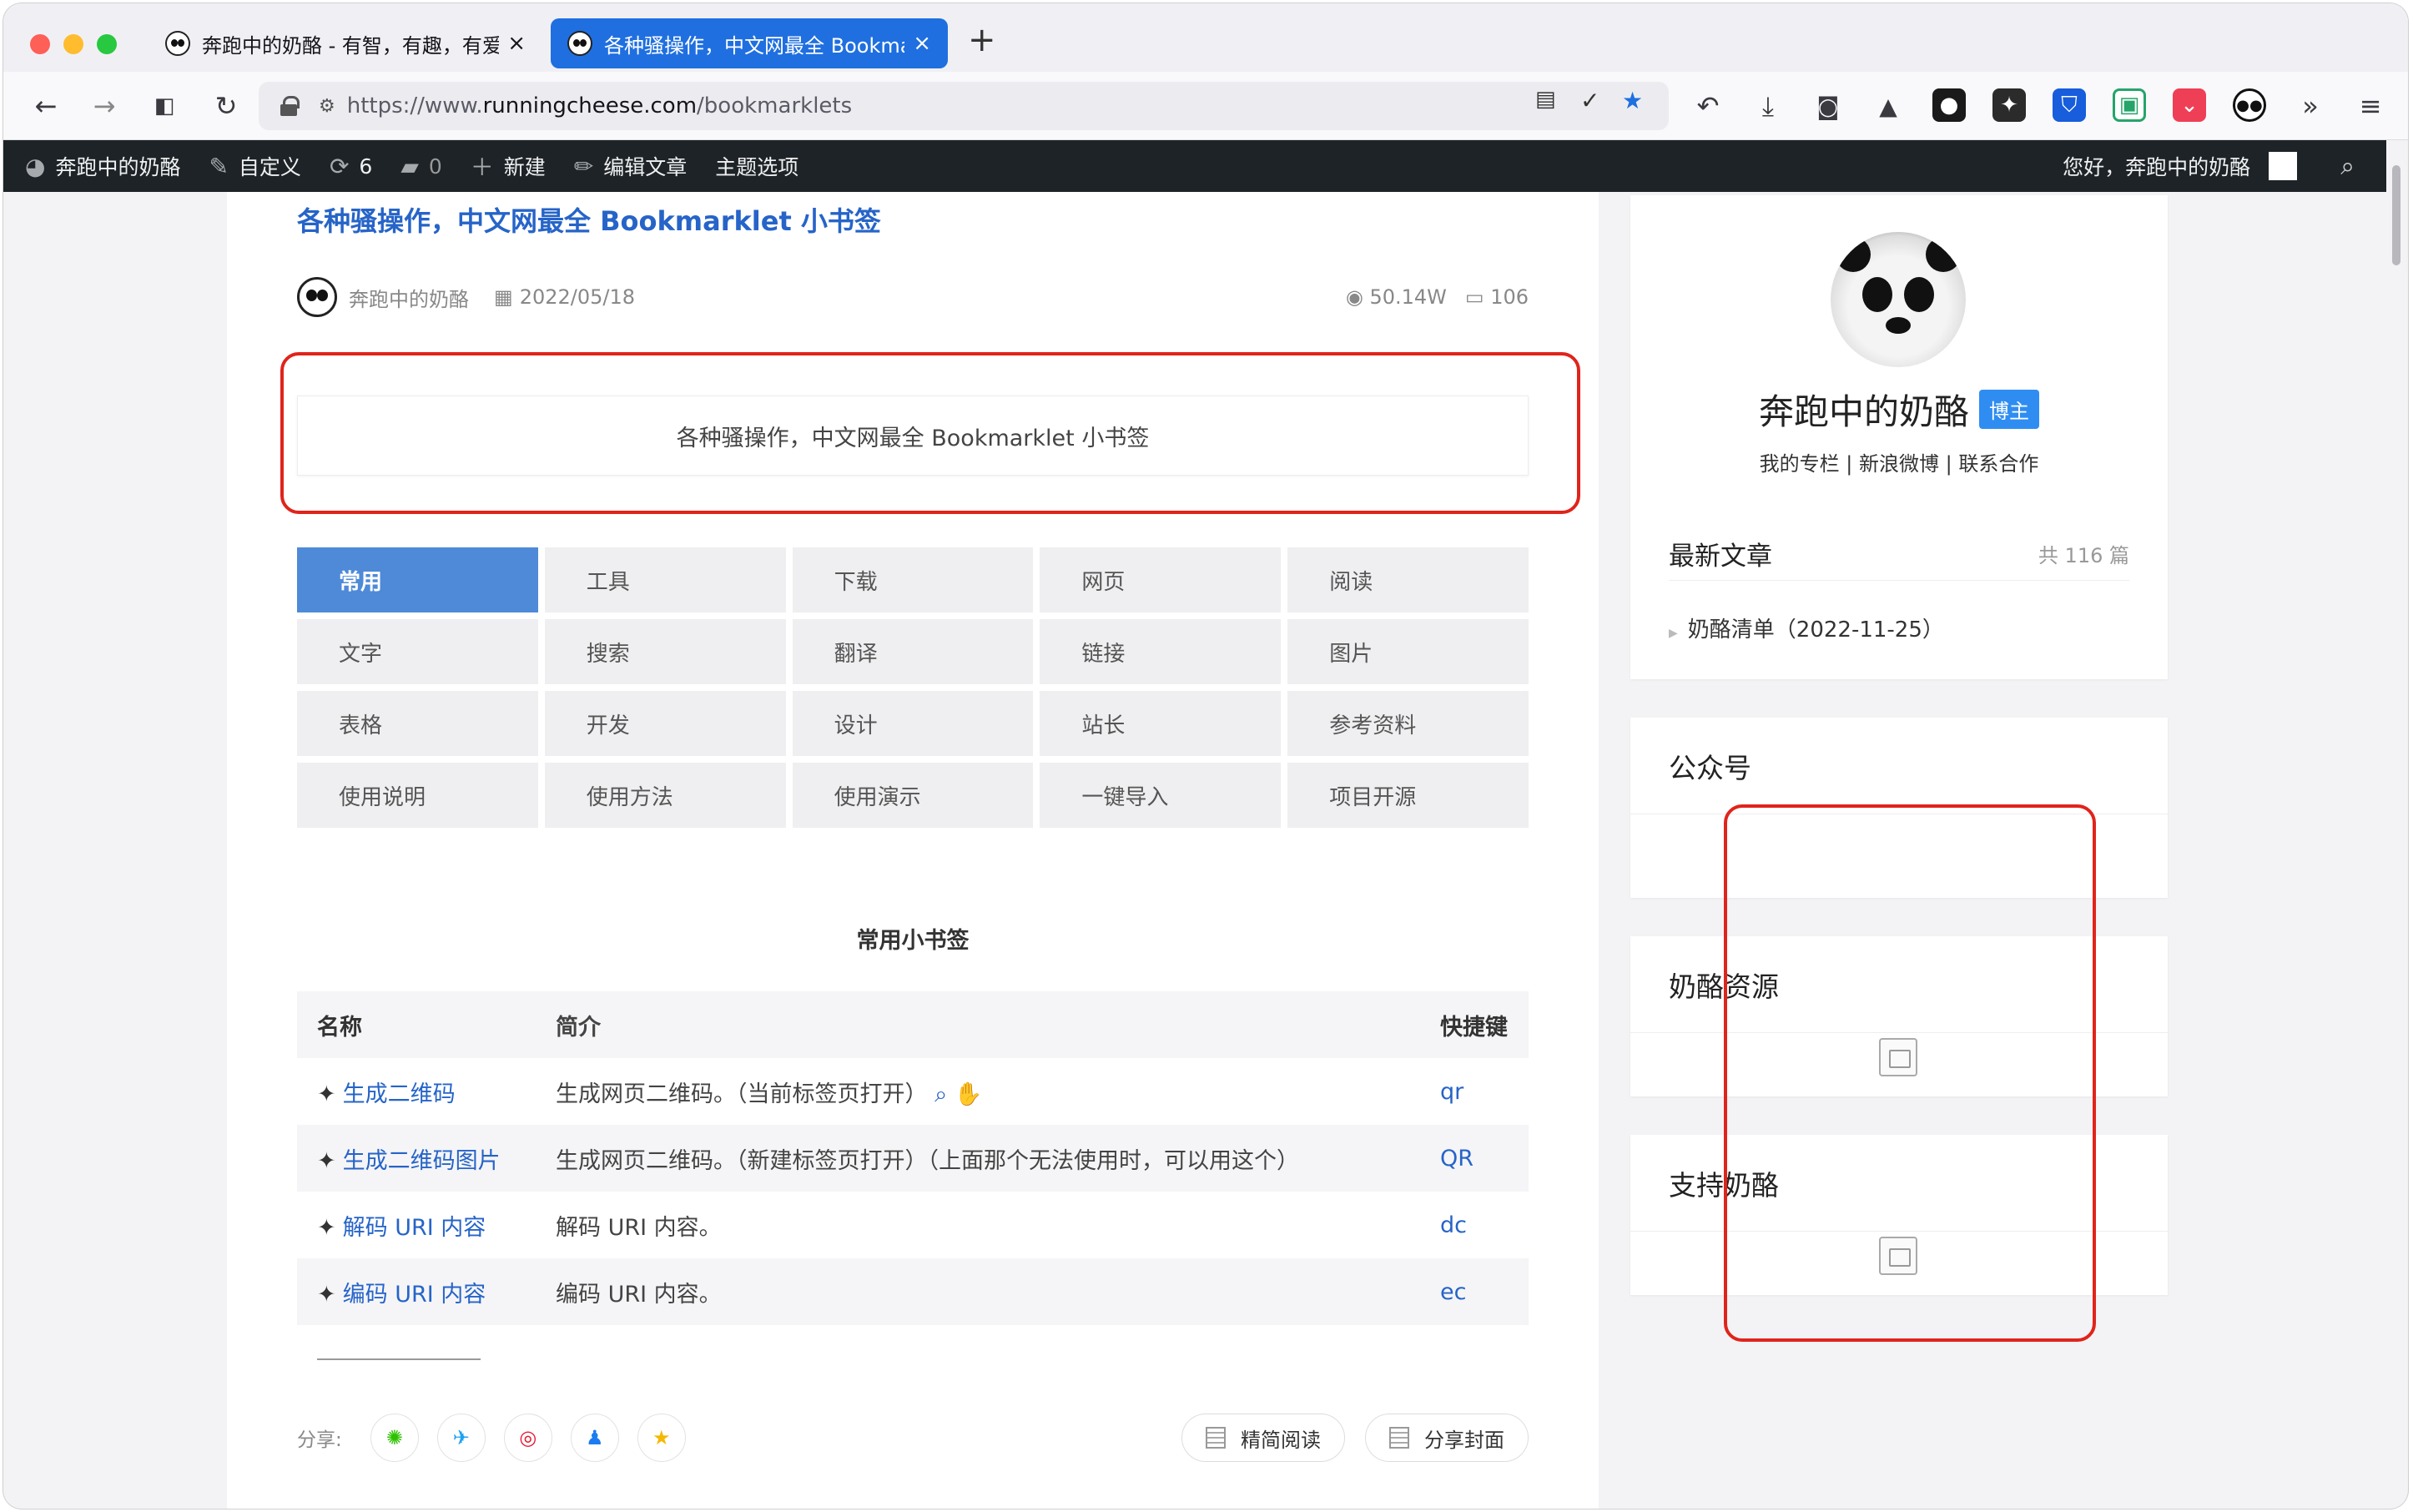 This screenshot has height=1512, width=2413. What do you see at coordinates (509, 166) in the screenshot?
I see `admin-new-link: ＋ 新建` at bounding box center [509, 166].